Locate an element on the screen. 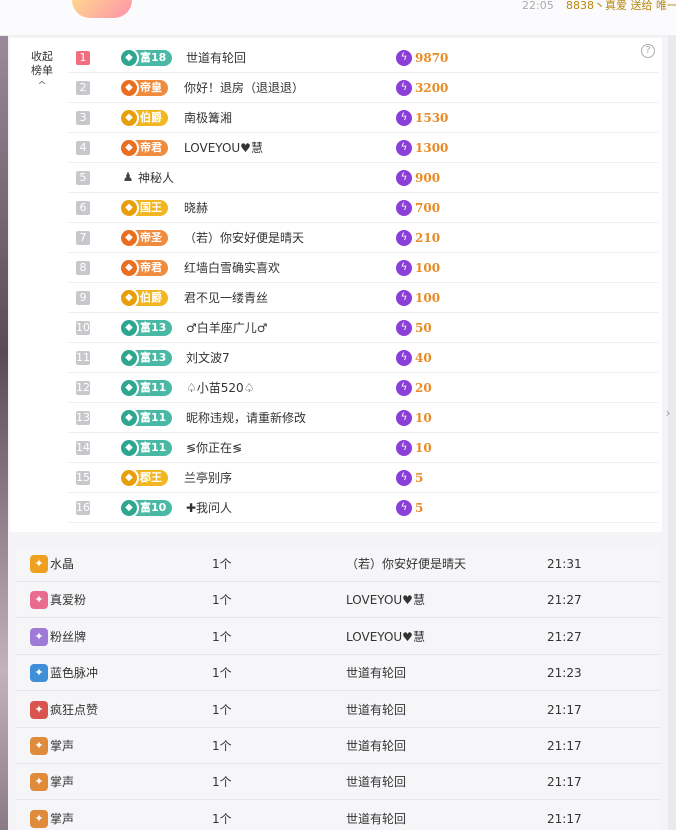  rank-user-name: 神秘人 is located at coordinates (156, 178).